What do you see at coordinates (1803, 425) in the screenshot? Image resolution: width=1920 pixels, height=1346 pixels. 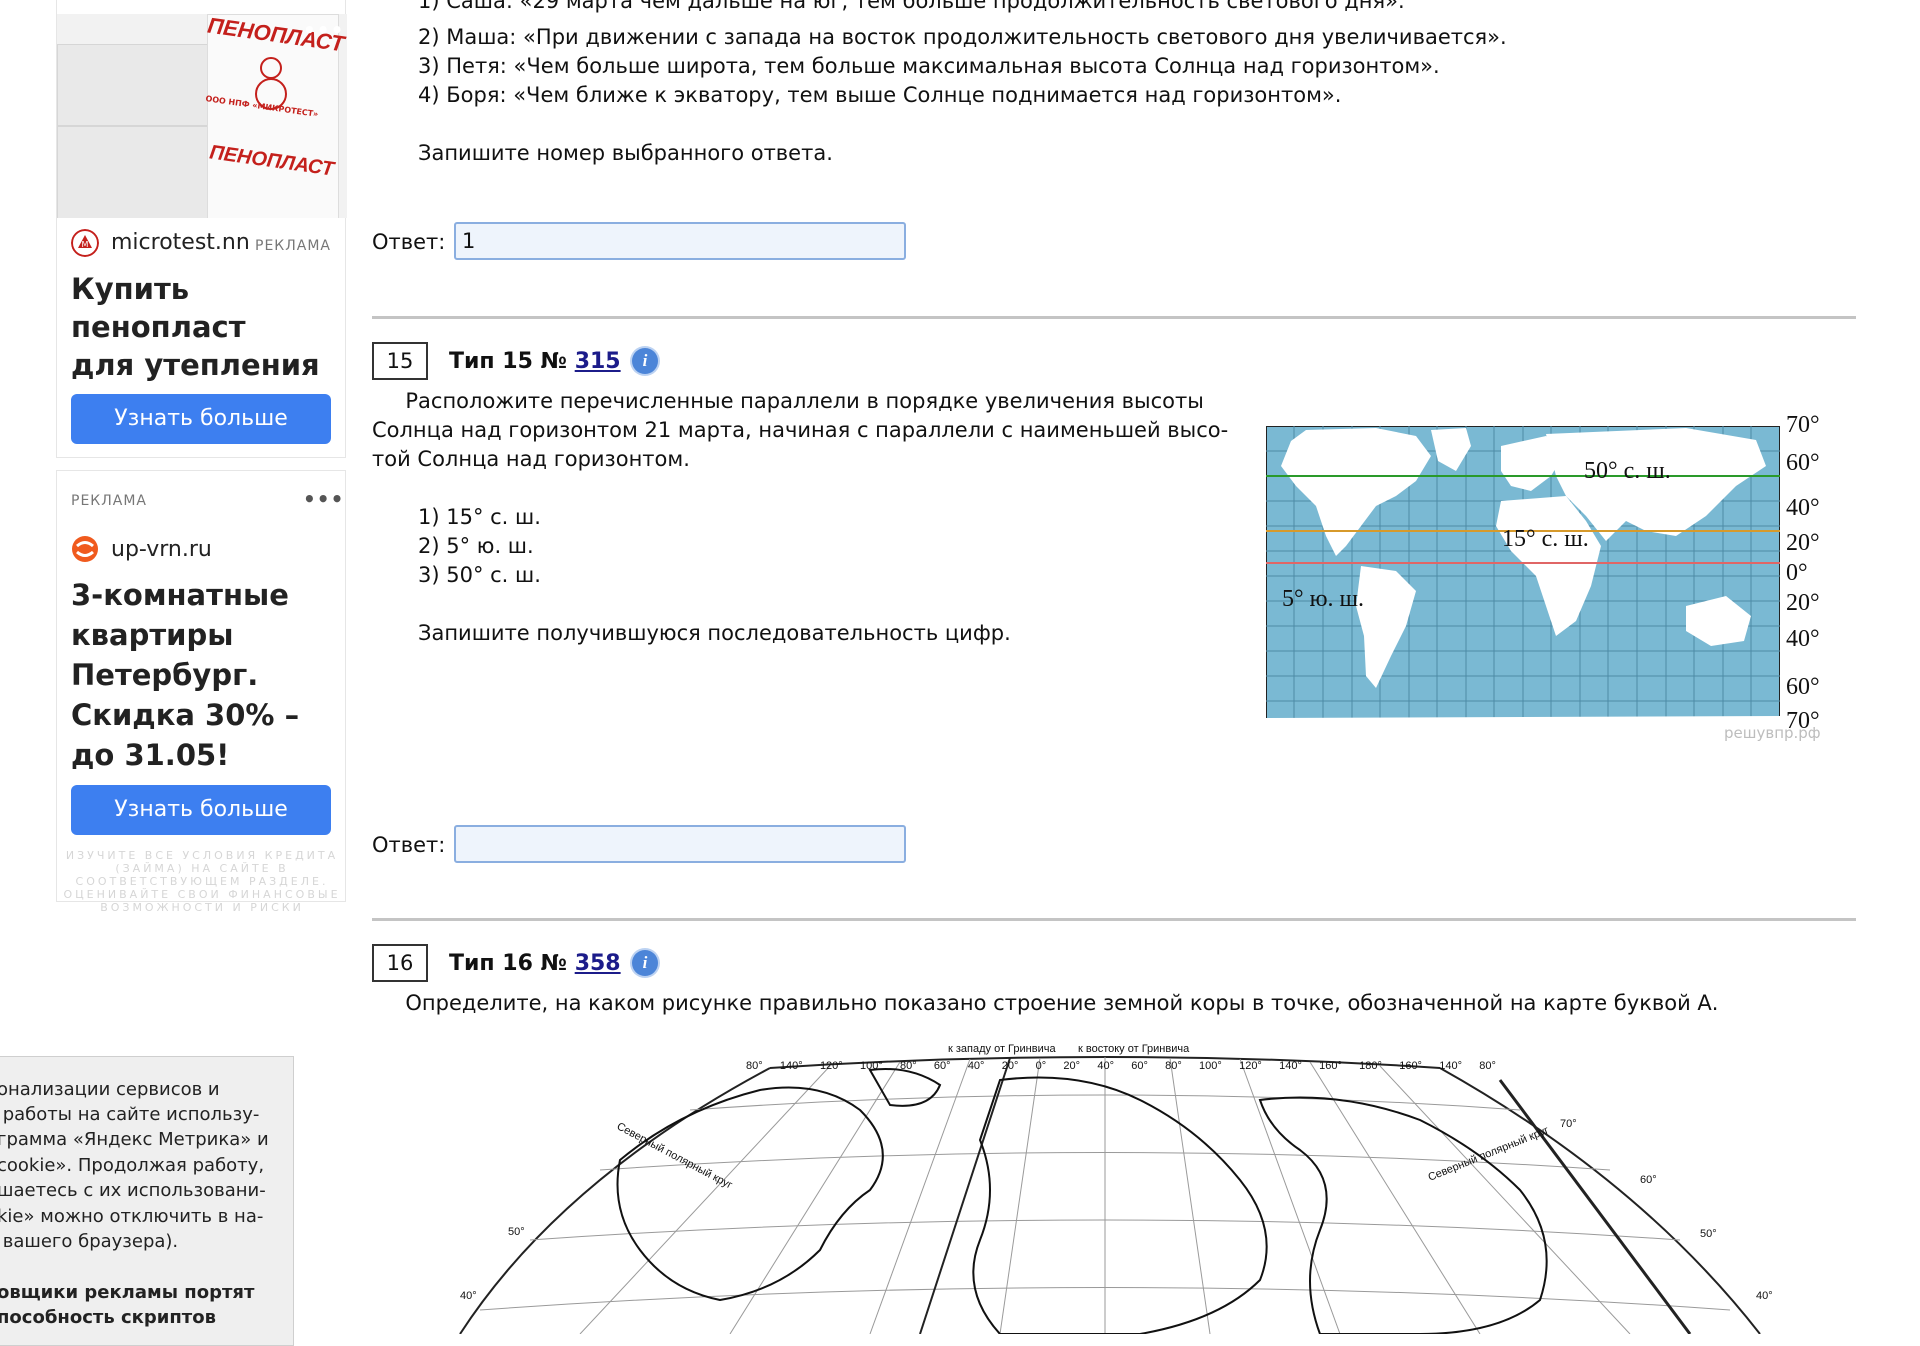 I see `q15-map-scale: 70°` at bounding box center [1803, 425].